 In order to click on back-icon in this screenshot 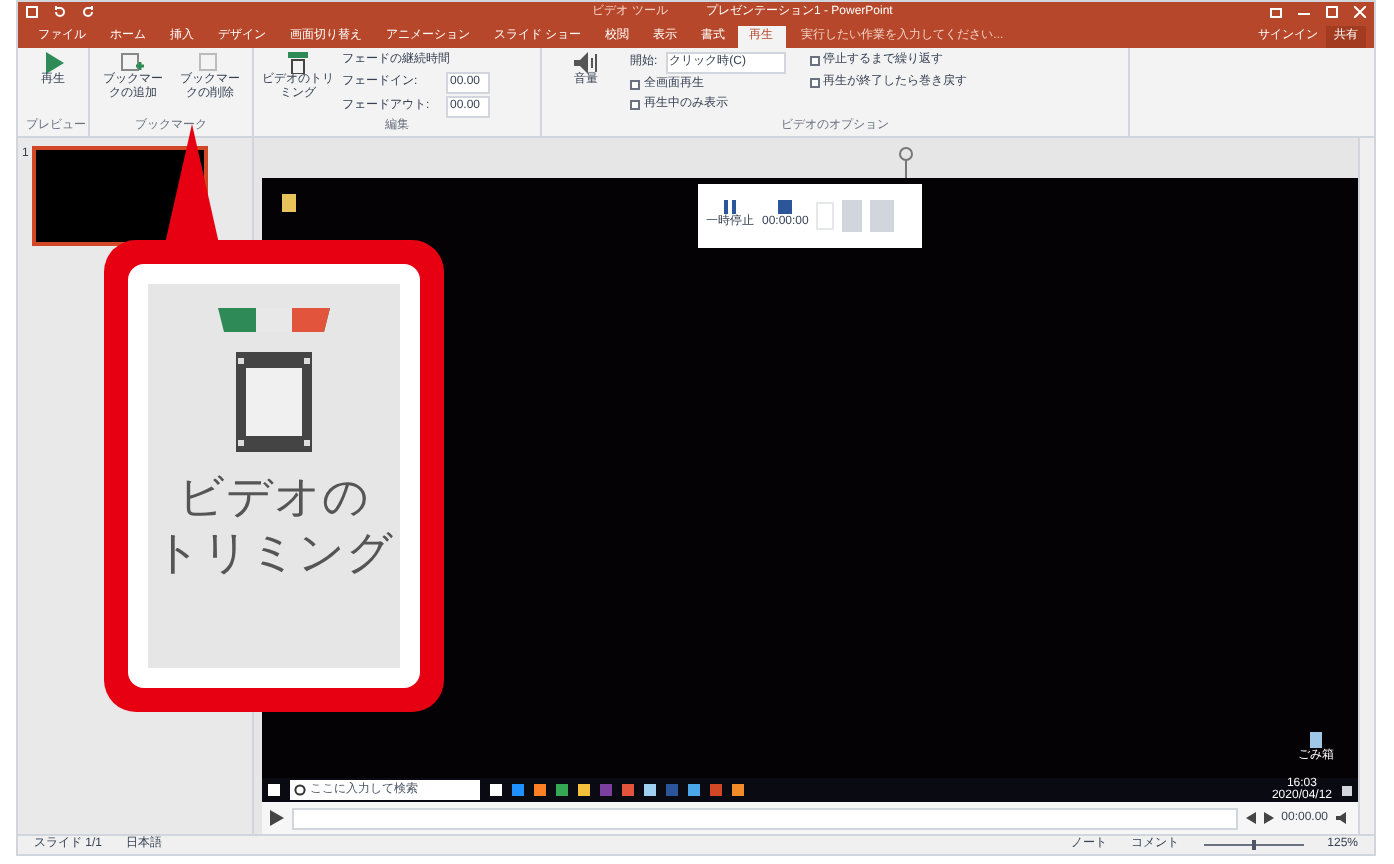, I will do `click(1250, 818)`.